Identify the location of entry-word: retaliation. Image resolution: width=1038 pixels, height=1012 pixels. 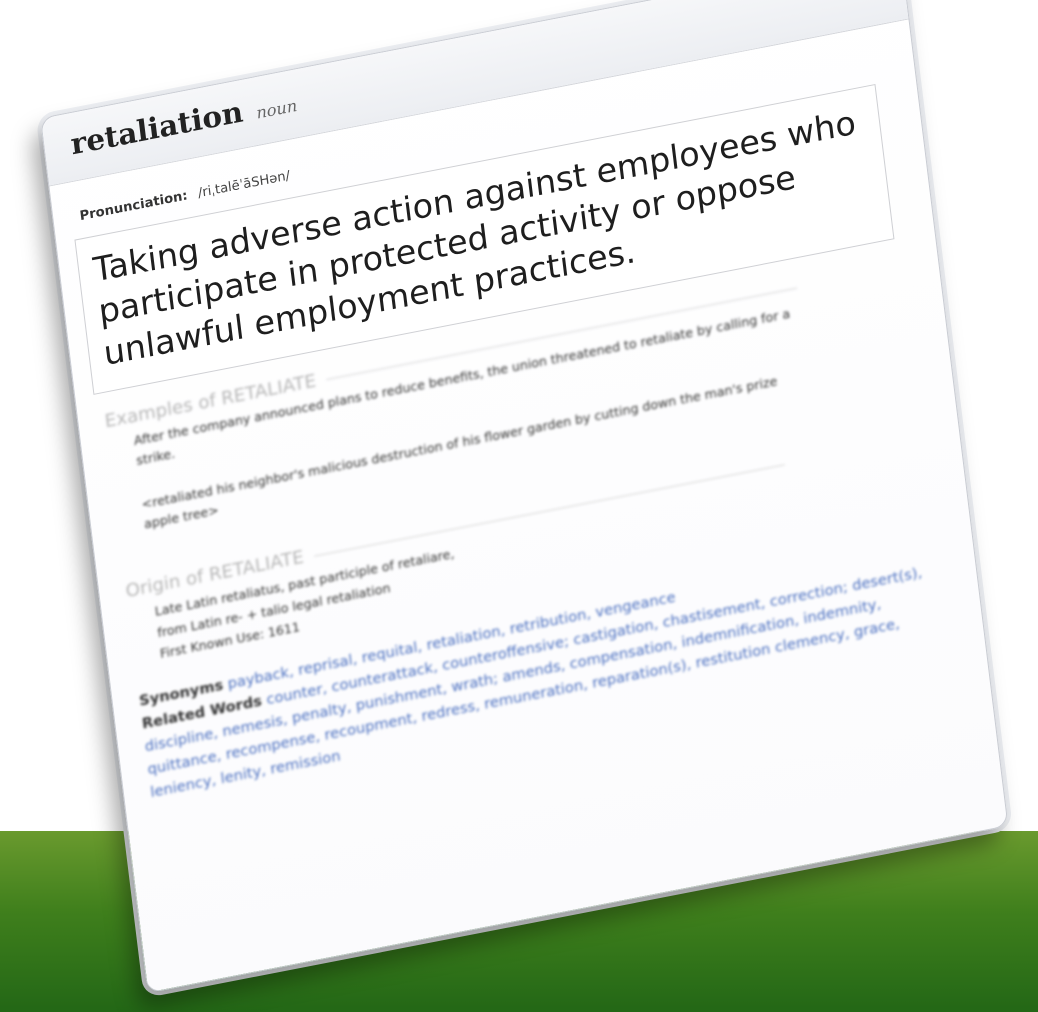
(156, 128).